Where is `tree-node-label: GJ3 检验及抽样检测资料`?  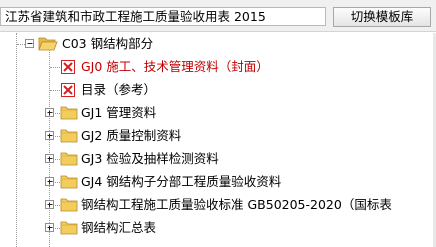
tree-node-label: GJ3 检验及抽样检测资料 is located at coordinates (150, 158).